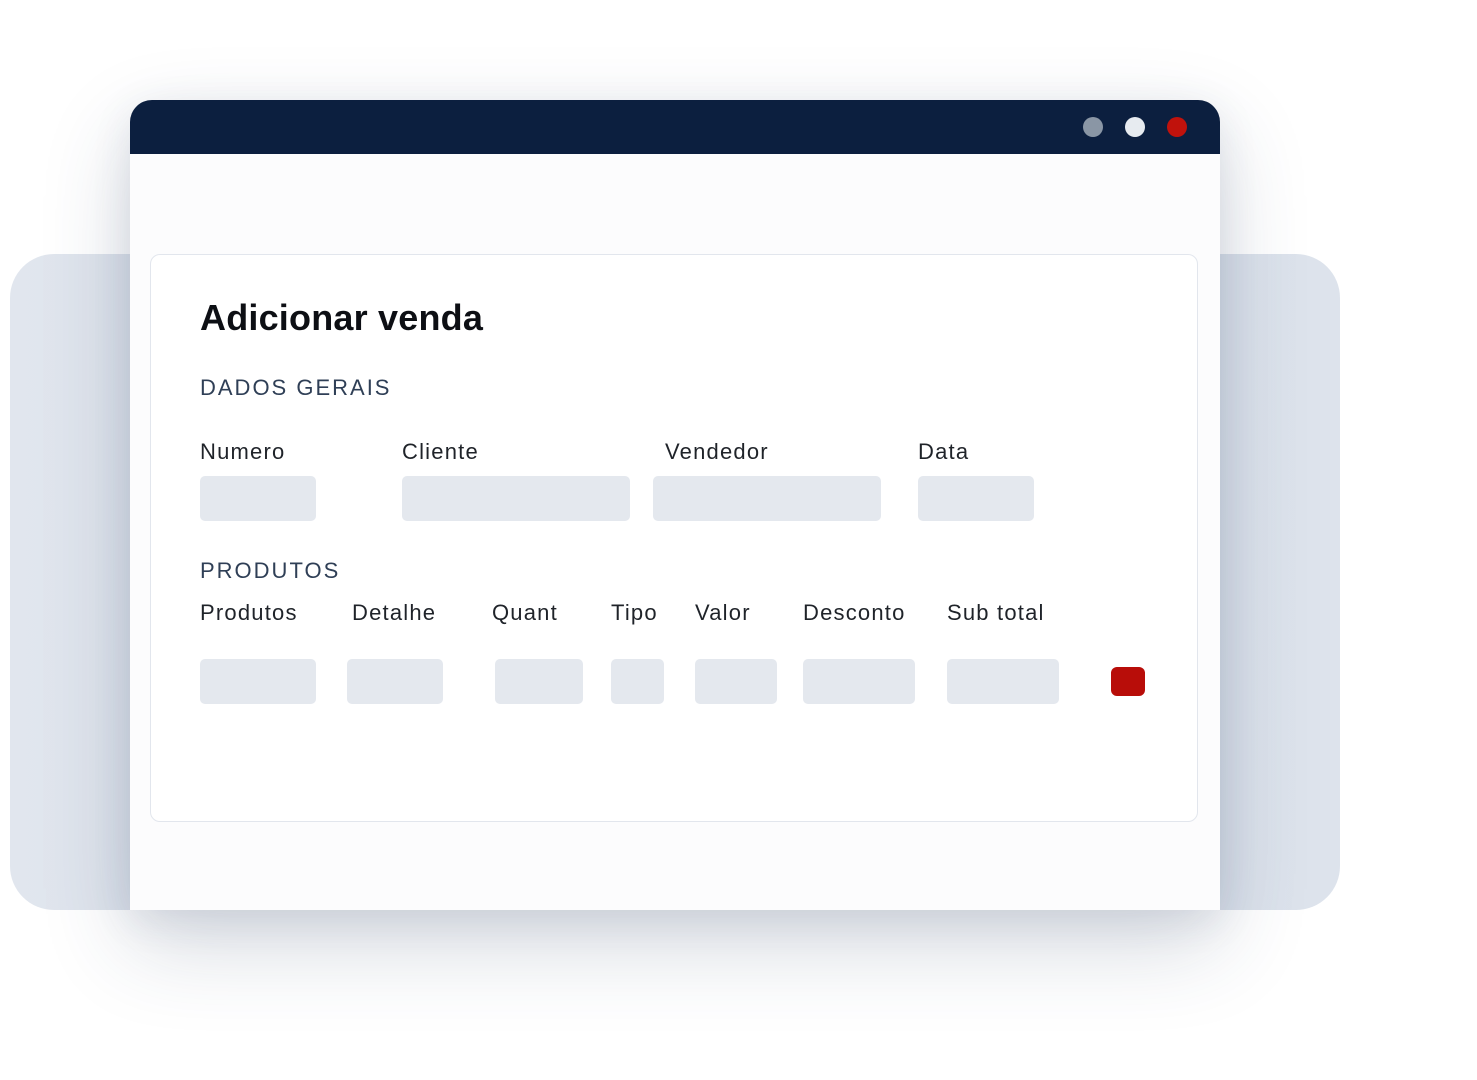 This screenshot has width=1477, height=1080. What do you see at coordinates (516, 498) in the screenshot?
I see `cliente-input` at bounding box center [516, 498].